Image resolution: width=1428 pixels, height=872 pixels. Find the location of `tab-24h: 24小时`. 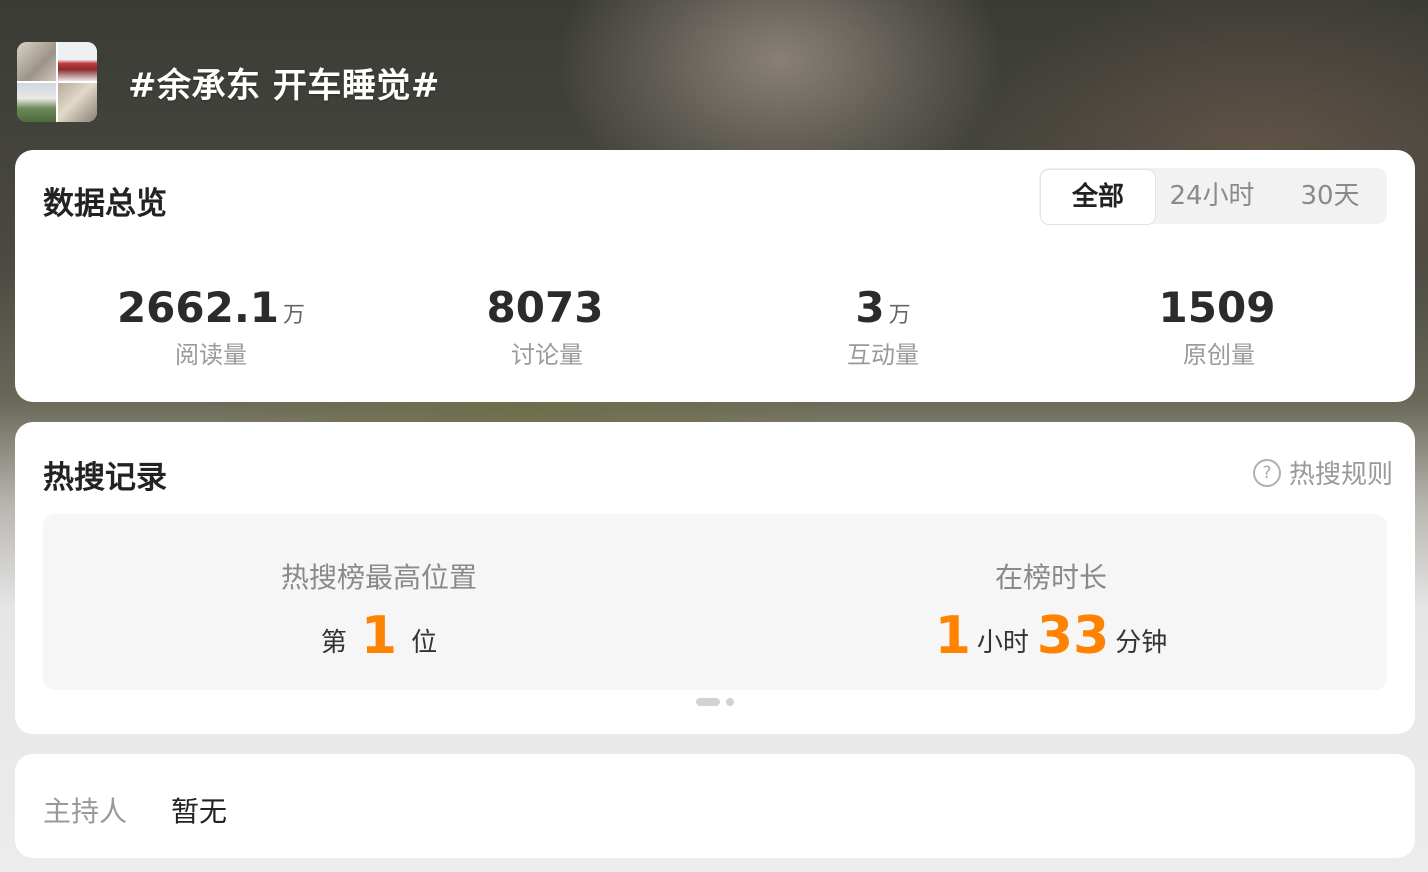

tab-24h: 24小时 is located at coordinates (1212, 196).